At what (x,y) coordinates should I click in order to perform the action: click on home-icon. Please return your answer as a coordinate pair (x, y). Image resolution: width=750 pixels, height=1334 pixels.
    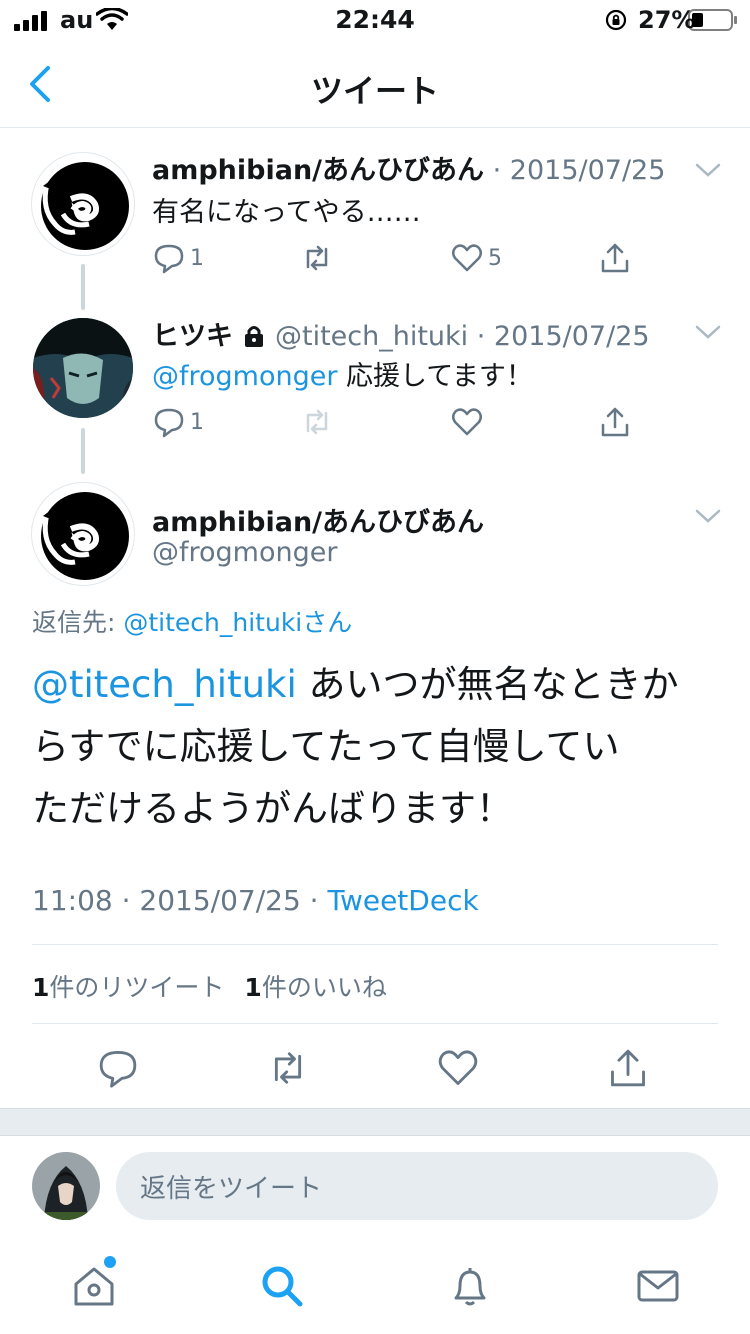
    Looking at the image, I should click on (94, 1286).